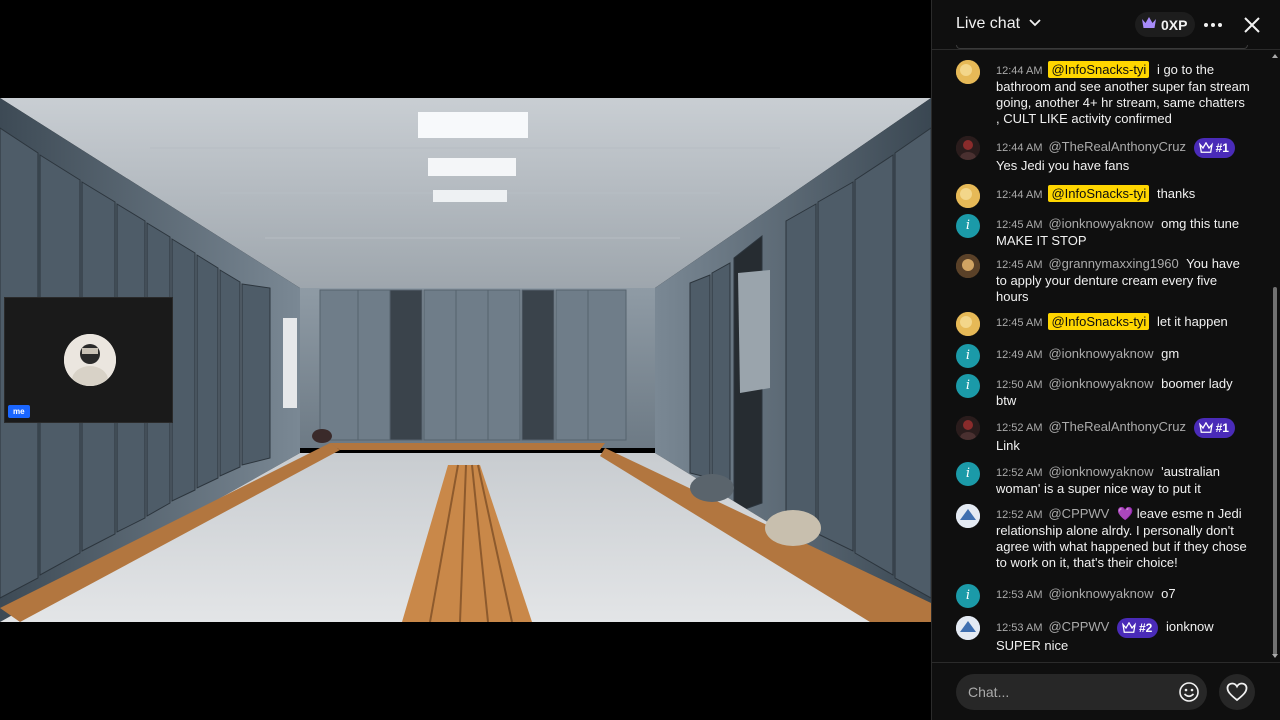  What do you see at coordinates (1168, 593) in the screenshot?
I see `message-text: o7` at bounding box center [1168, 593].